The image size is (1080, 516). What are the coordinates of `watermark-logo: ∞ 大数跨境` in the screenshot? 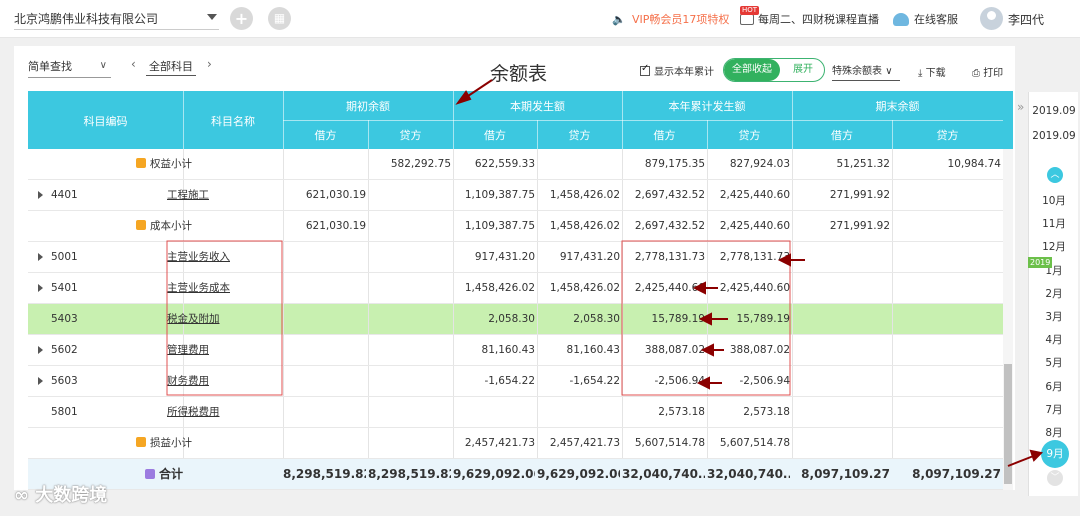 It's located at (61, 495).